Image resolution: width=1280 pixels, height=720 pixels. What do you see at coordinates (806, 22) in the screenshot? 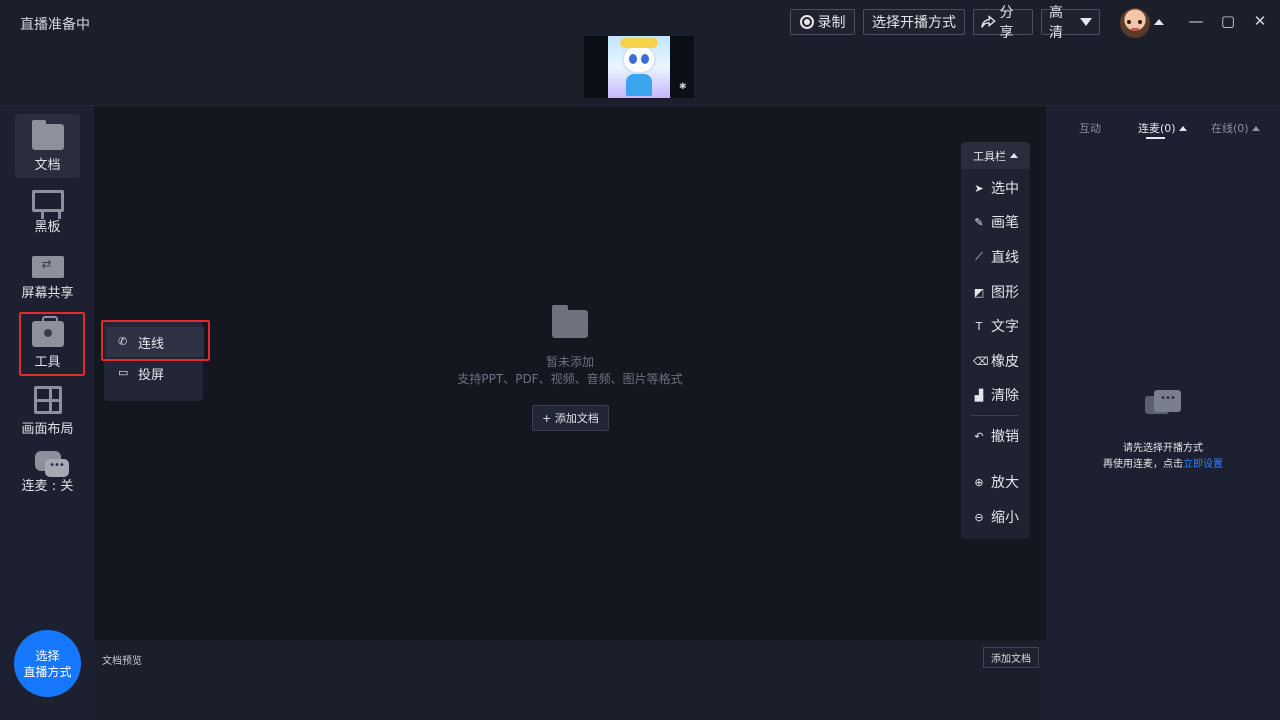
I see `record-icon` at bounding box center [806, 22].